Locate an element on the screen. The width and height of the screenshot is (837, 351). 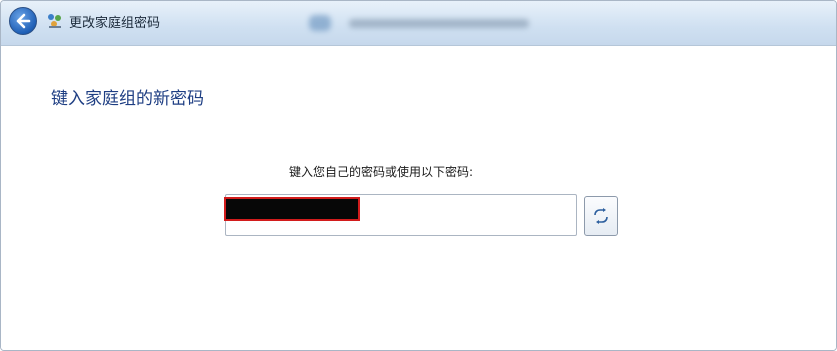
refresh-icon is located at coordinates (601, 216).